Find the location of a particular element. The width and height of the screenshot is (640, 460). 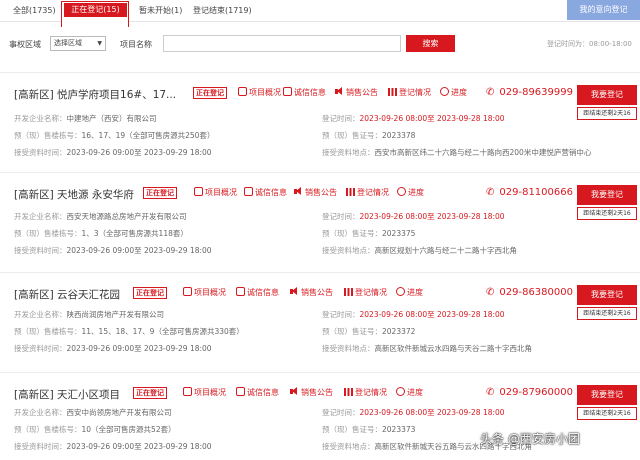

my-registration-button: 我的意向登记 is located at coordinates (603, 10).